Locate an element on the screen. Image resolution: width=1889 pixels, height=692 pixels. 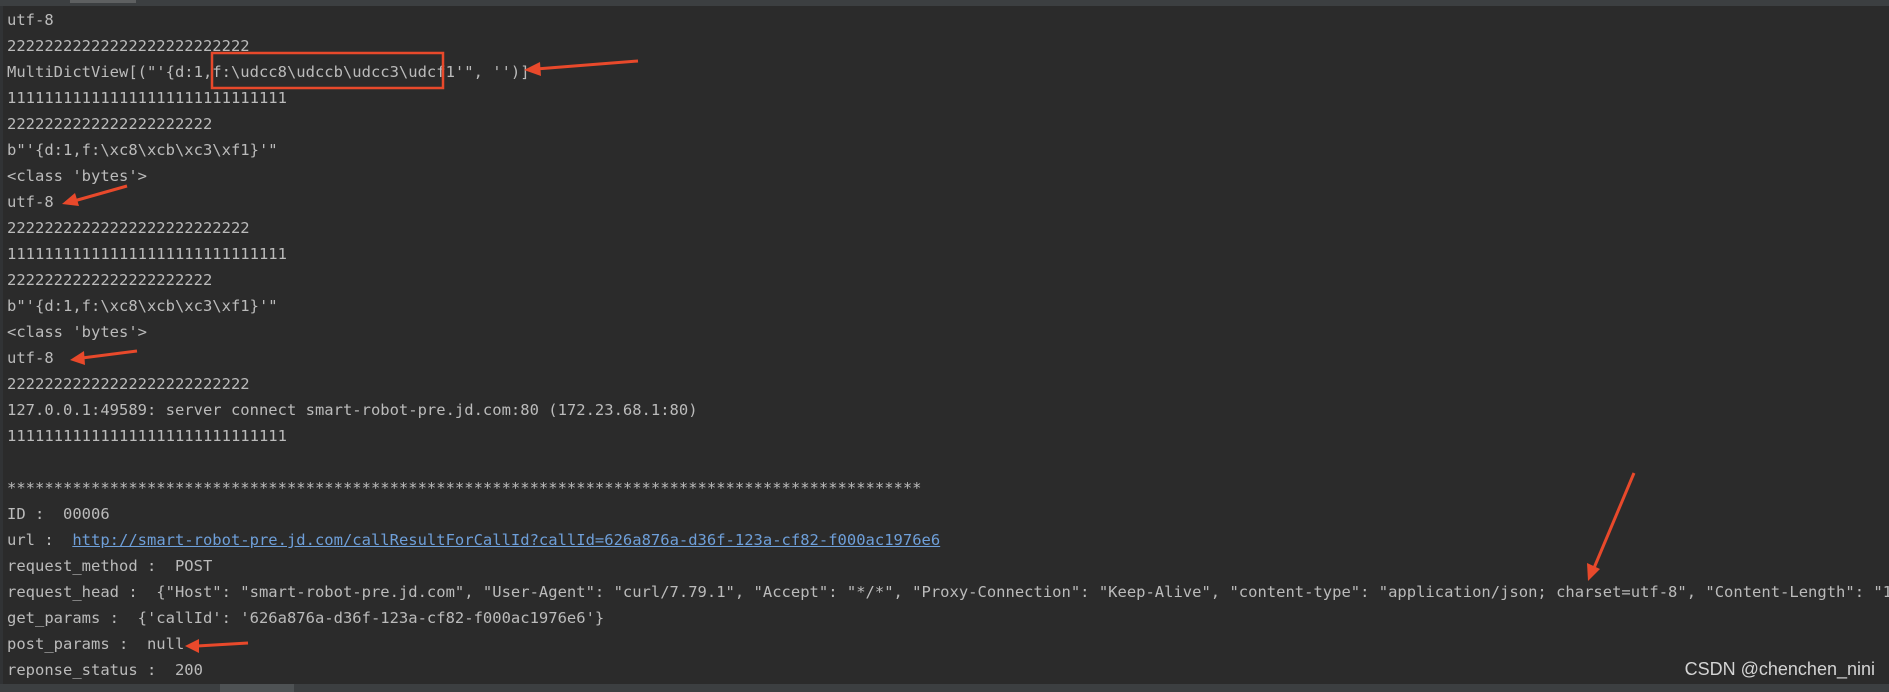
console-line-id: ID : 00006 is located at coordinates (58, 514).